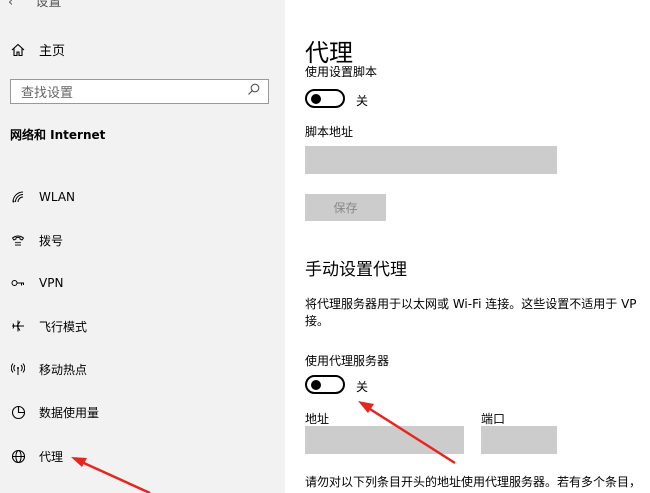 Image resolution: width=650 pixels, height=493 pixels. Describe the element at coordinates (51, 456) in the screenshot. I see `sidebar-item-label: 代理` at that location.